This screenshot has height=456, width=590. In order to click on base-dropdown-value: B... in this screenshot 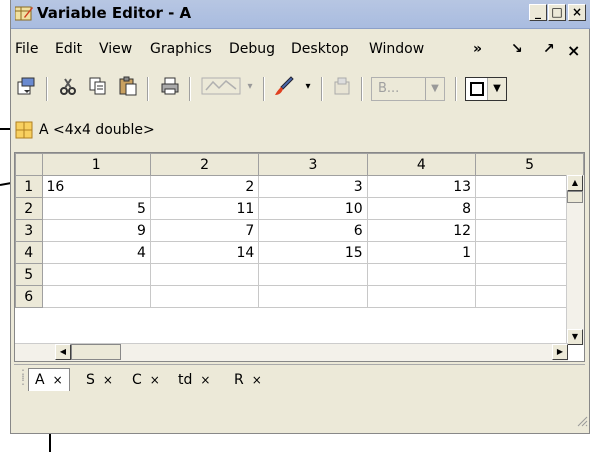, I will do `click(389, 88)`.